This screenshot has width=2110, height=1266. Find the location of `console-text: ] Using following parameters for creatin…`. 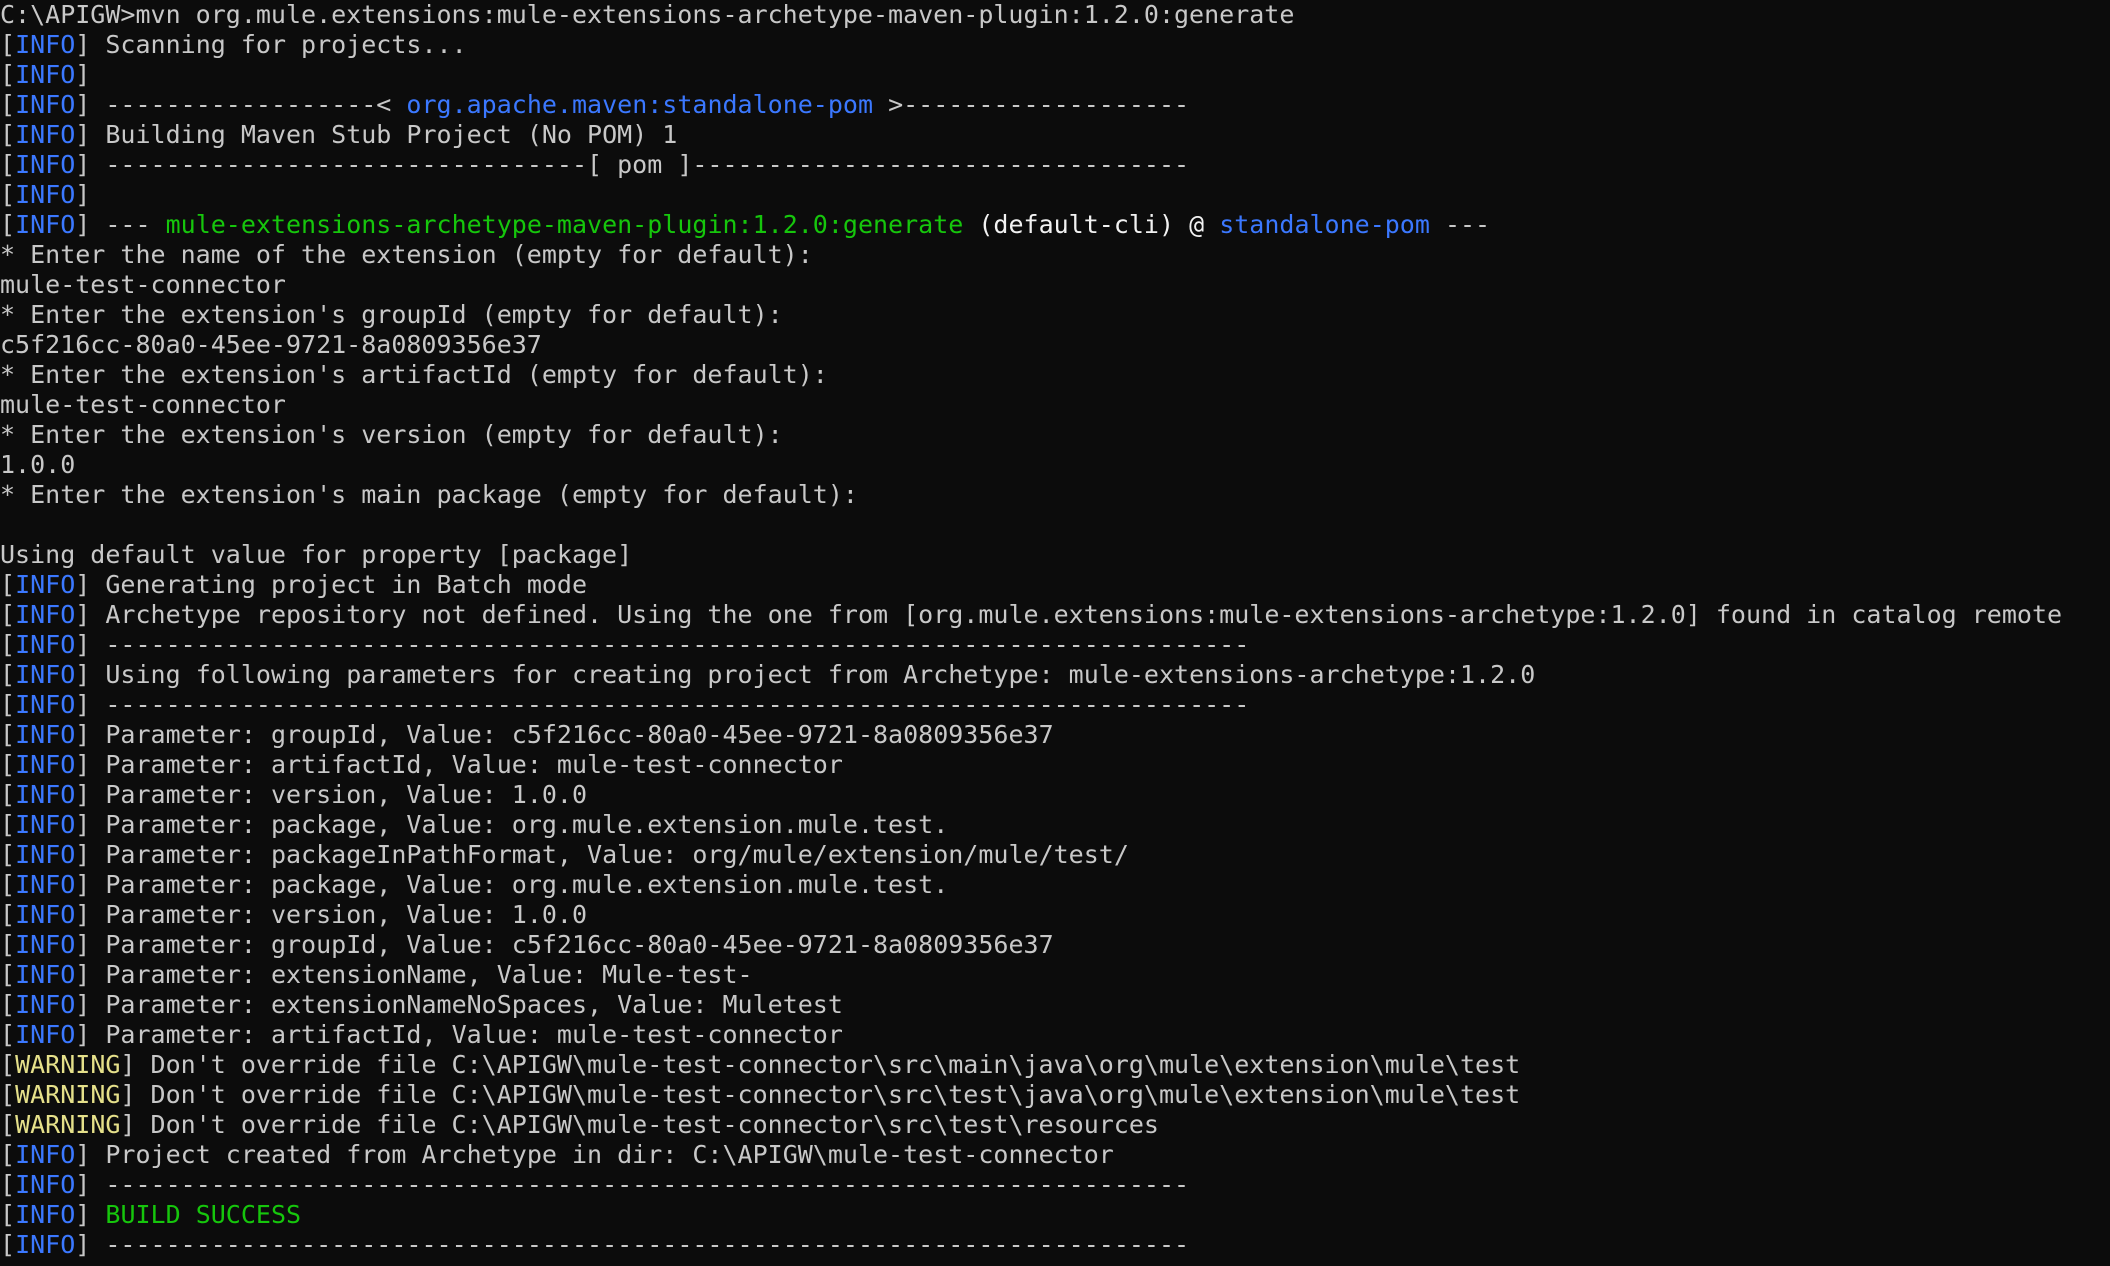

console-text: ] Using following parameters for creatin… is located at coordinates (805, 674).